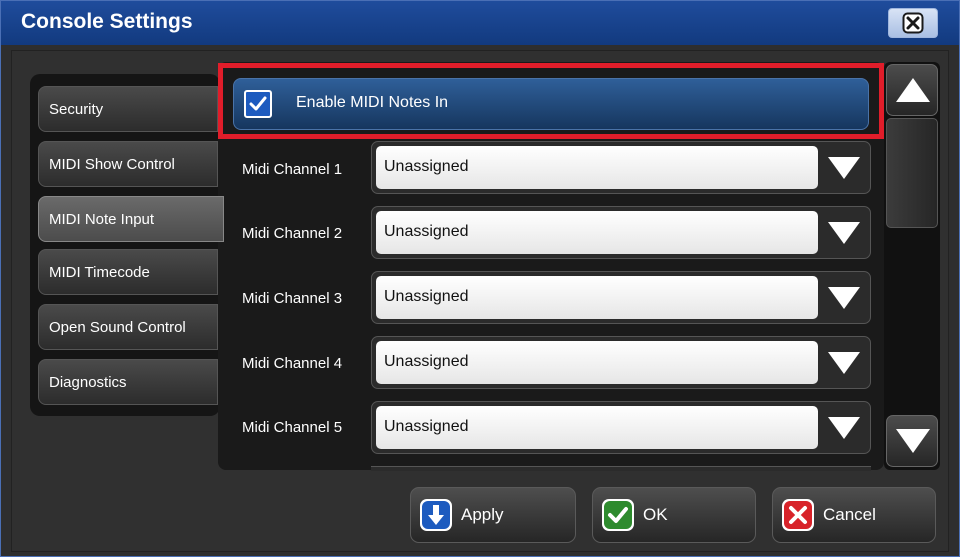 This screenshot has width=960, height=557. Describe the element at coordinates (102, 219) in the screenshot. I see `tab-label: MIDI Note Input` at that location.